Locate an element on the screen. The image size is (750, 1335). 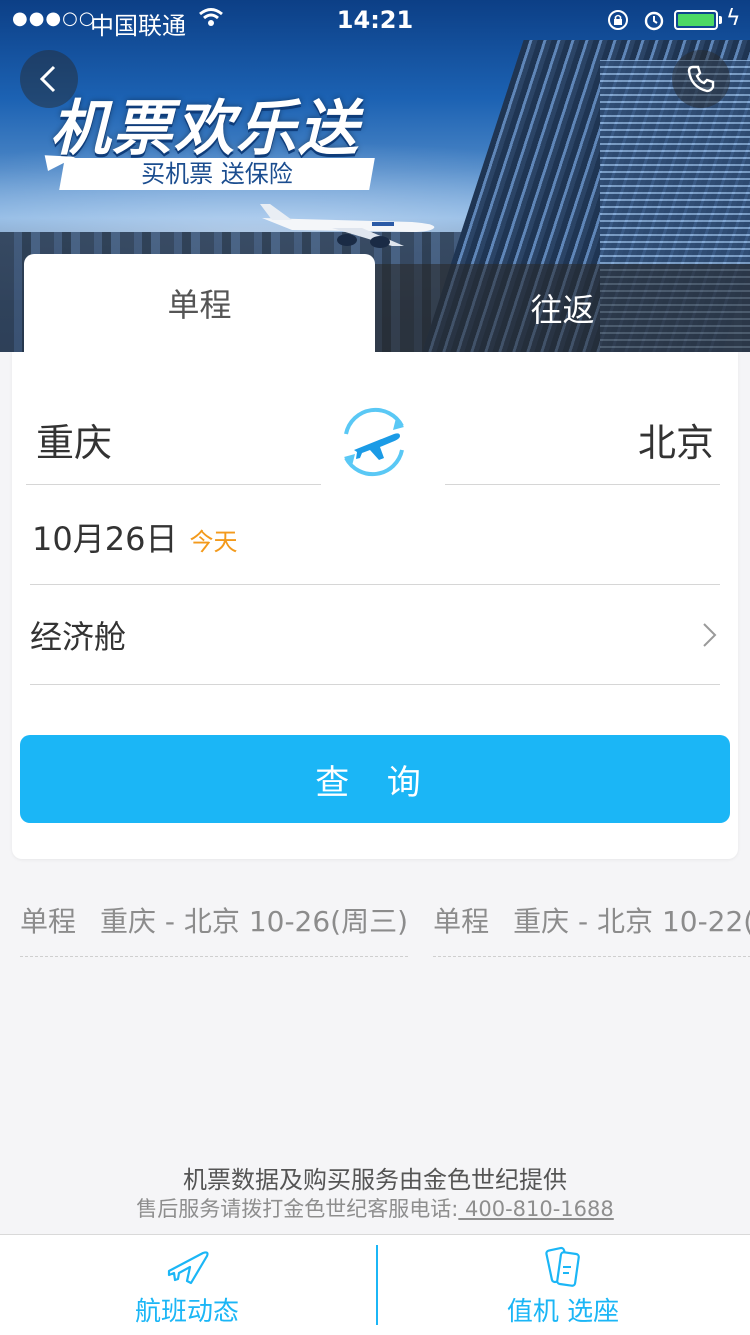
hotline-line: 售后服务请拨打金色世纪客服电话: 400-810-1688 is located at coordinates (375, 1208).